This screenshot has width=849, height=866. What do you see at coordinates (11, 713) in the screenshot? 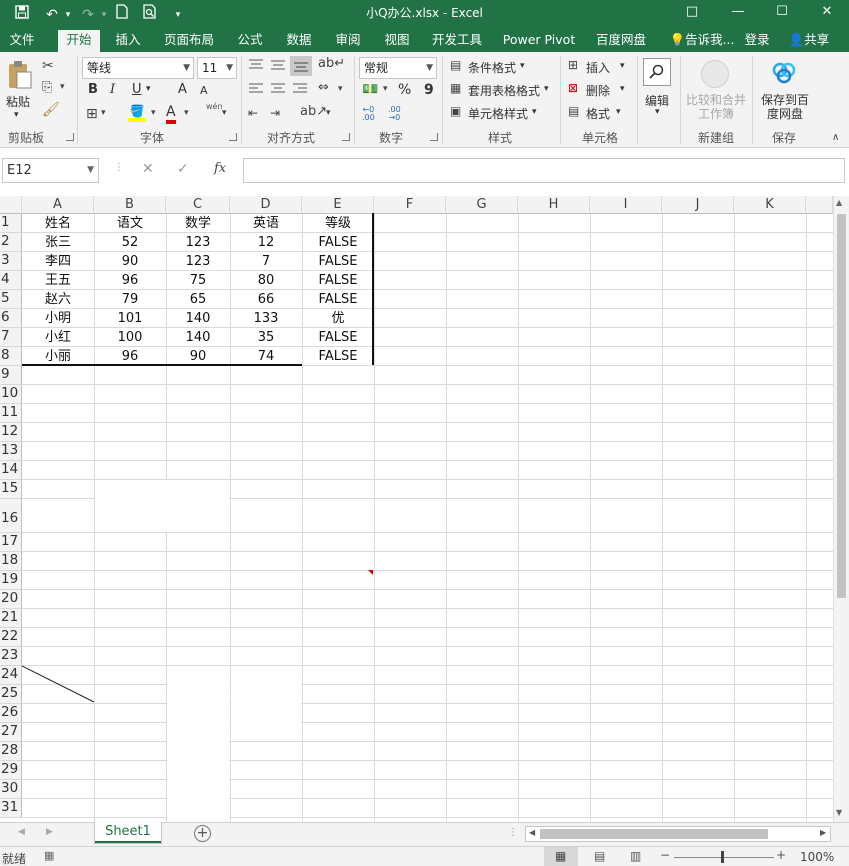
I see `row-header: 26` at bounding box center [11, 713].